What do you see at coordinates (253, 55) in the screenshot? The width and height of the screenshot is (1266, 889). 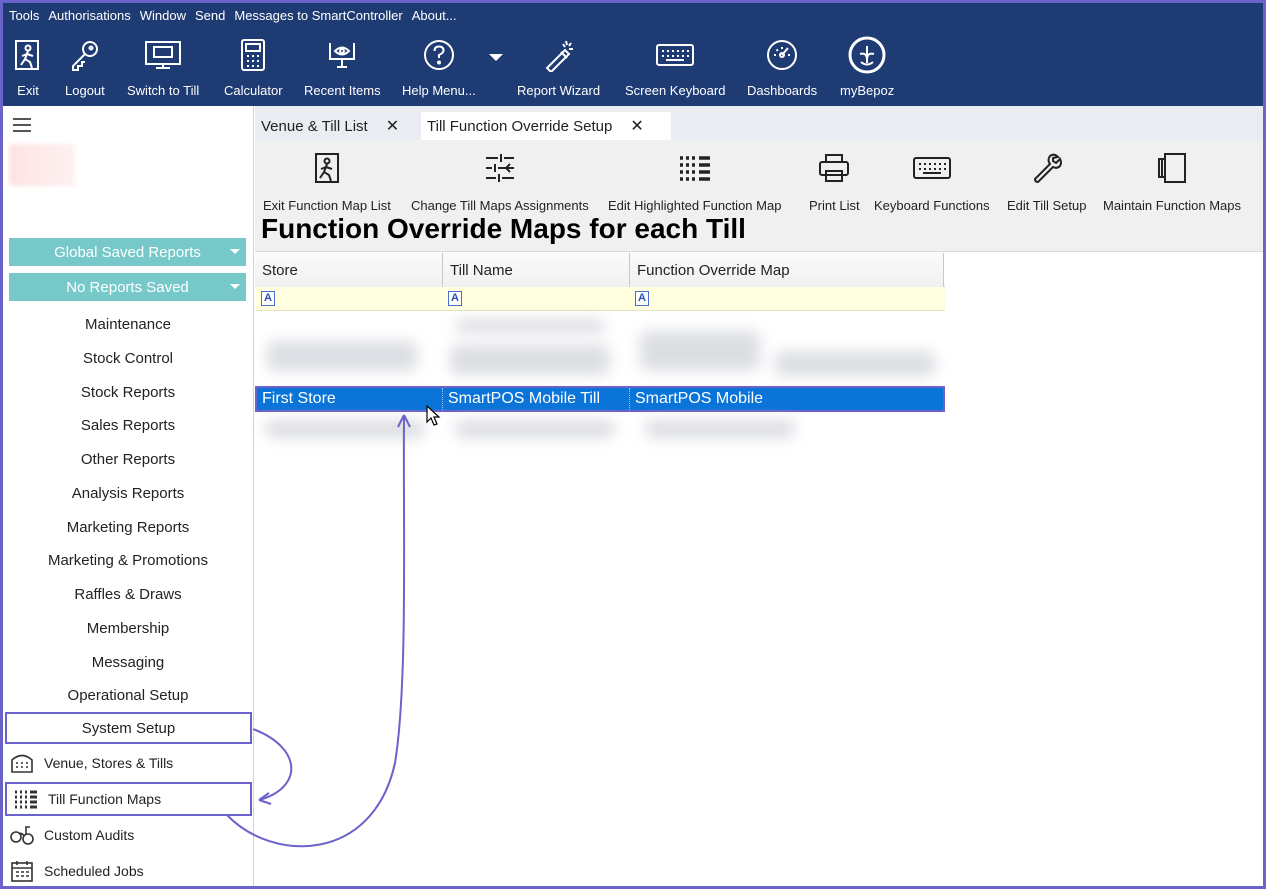 I see `calculator-icon` at bounding box center [253, 55].